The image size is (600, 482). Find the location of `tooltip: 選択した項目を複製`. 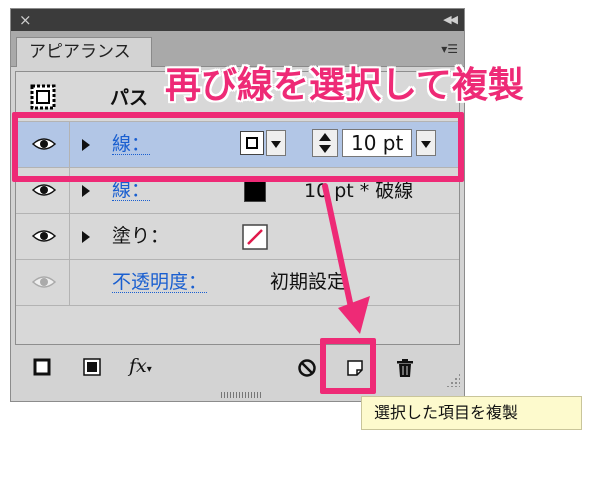

tooltip: 選択した項目を複製 is located at coordinates (471, 413).